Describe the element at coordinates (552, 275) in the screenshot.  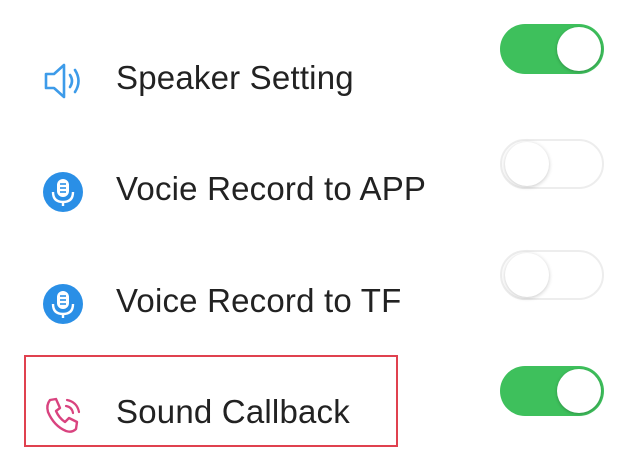
I see `record-tf-toggle` at that location.